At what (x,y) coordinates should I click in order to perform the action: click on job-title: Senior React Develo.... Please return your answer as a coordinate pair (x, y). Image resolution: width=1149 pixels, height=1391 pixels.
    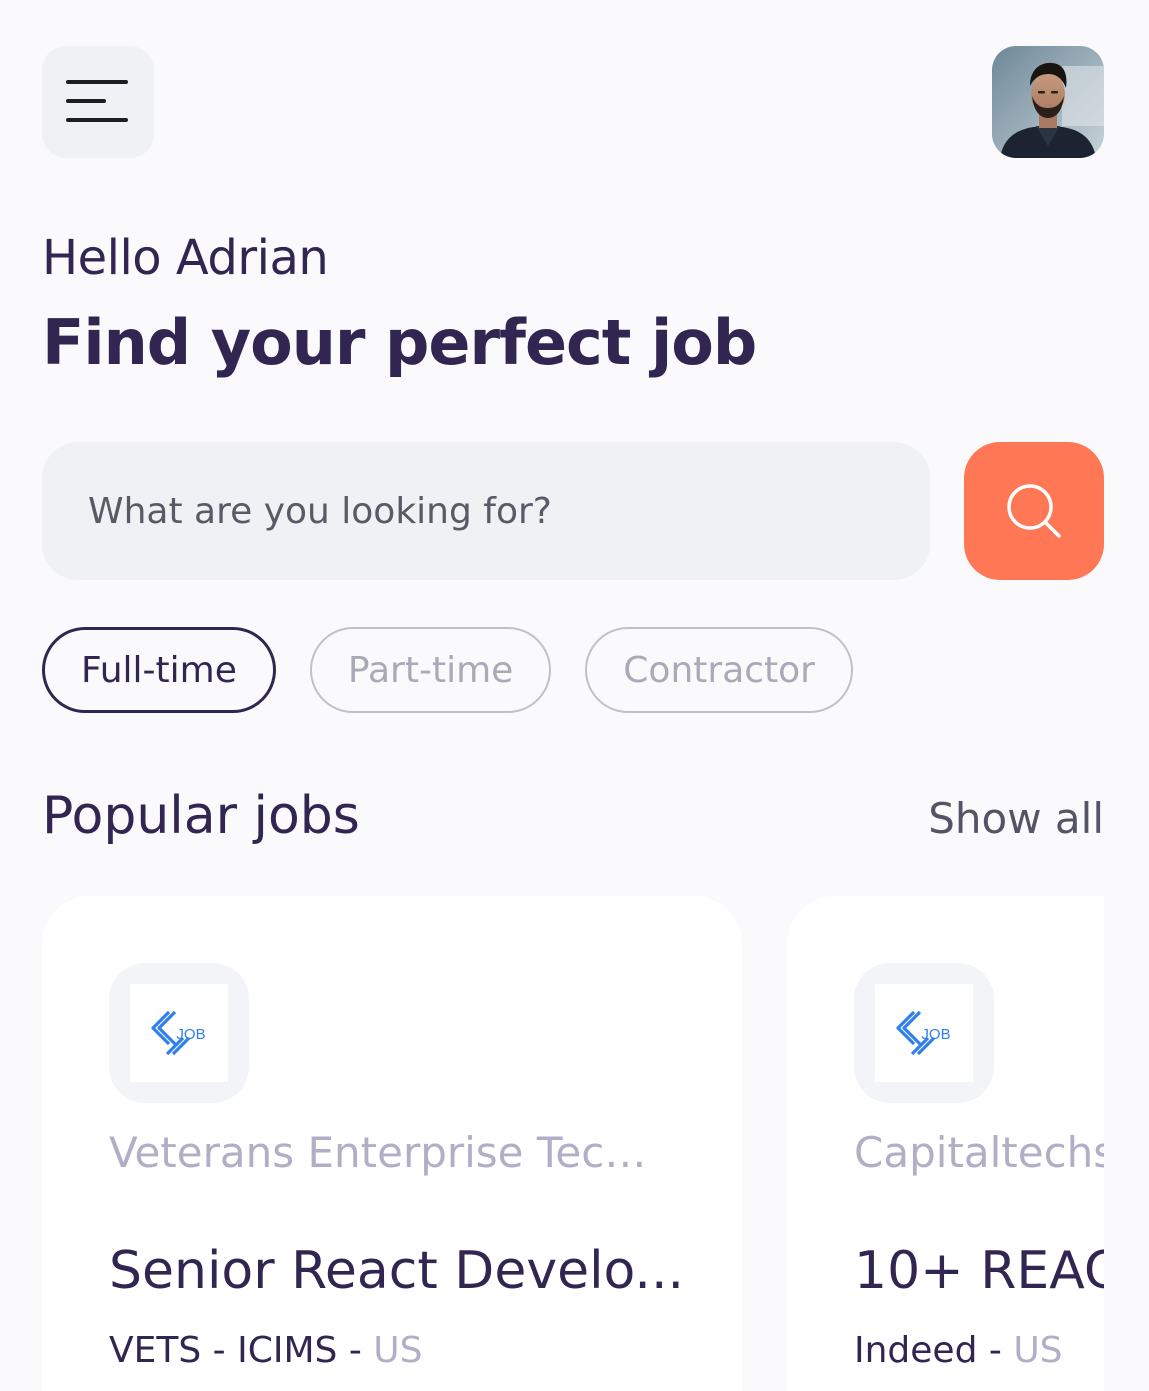
    Looking at the image, I should click on (397, 1271).